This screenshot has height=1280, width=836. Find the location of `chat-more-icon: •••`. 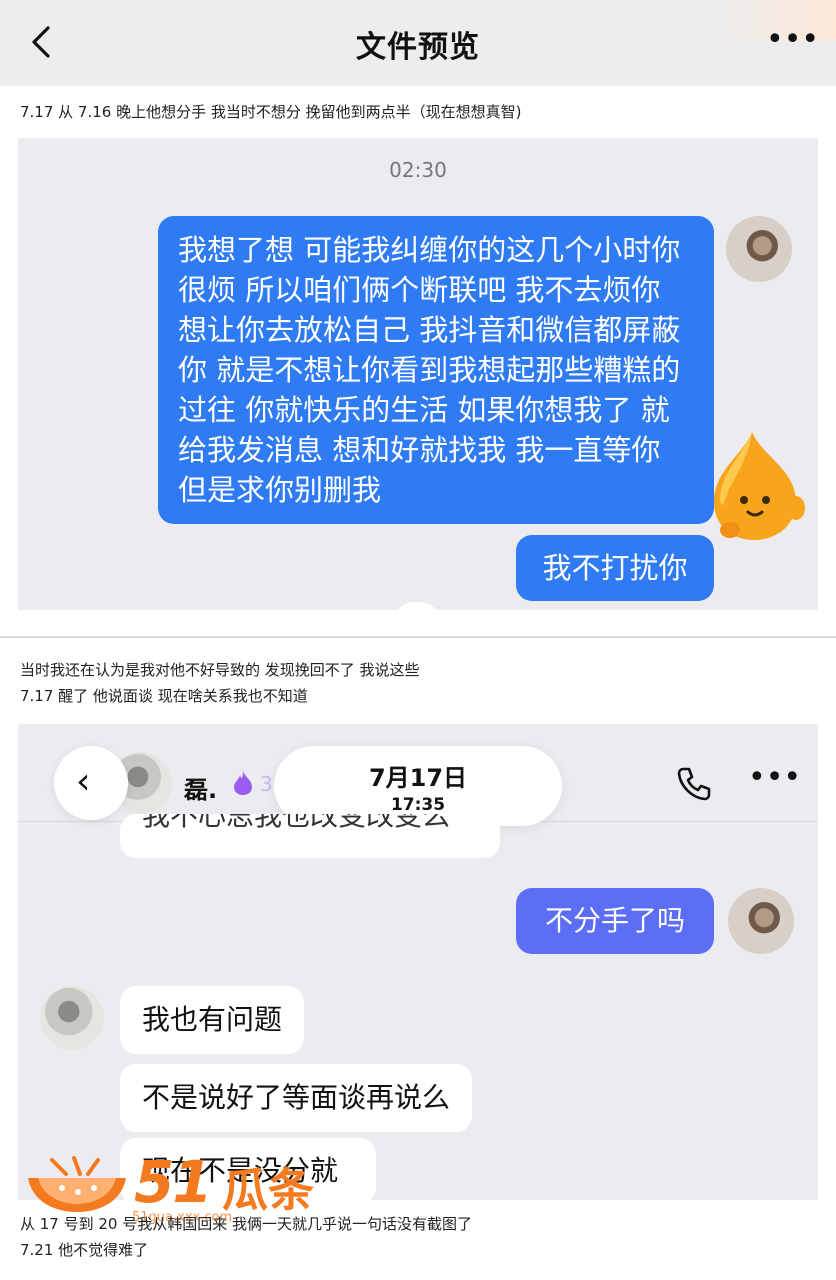

chat-more-icon: ••• is located at coordinates (774, 778).